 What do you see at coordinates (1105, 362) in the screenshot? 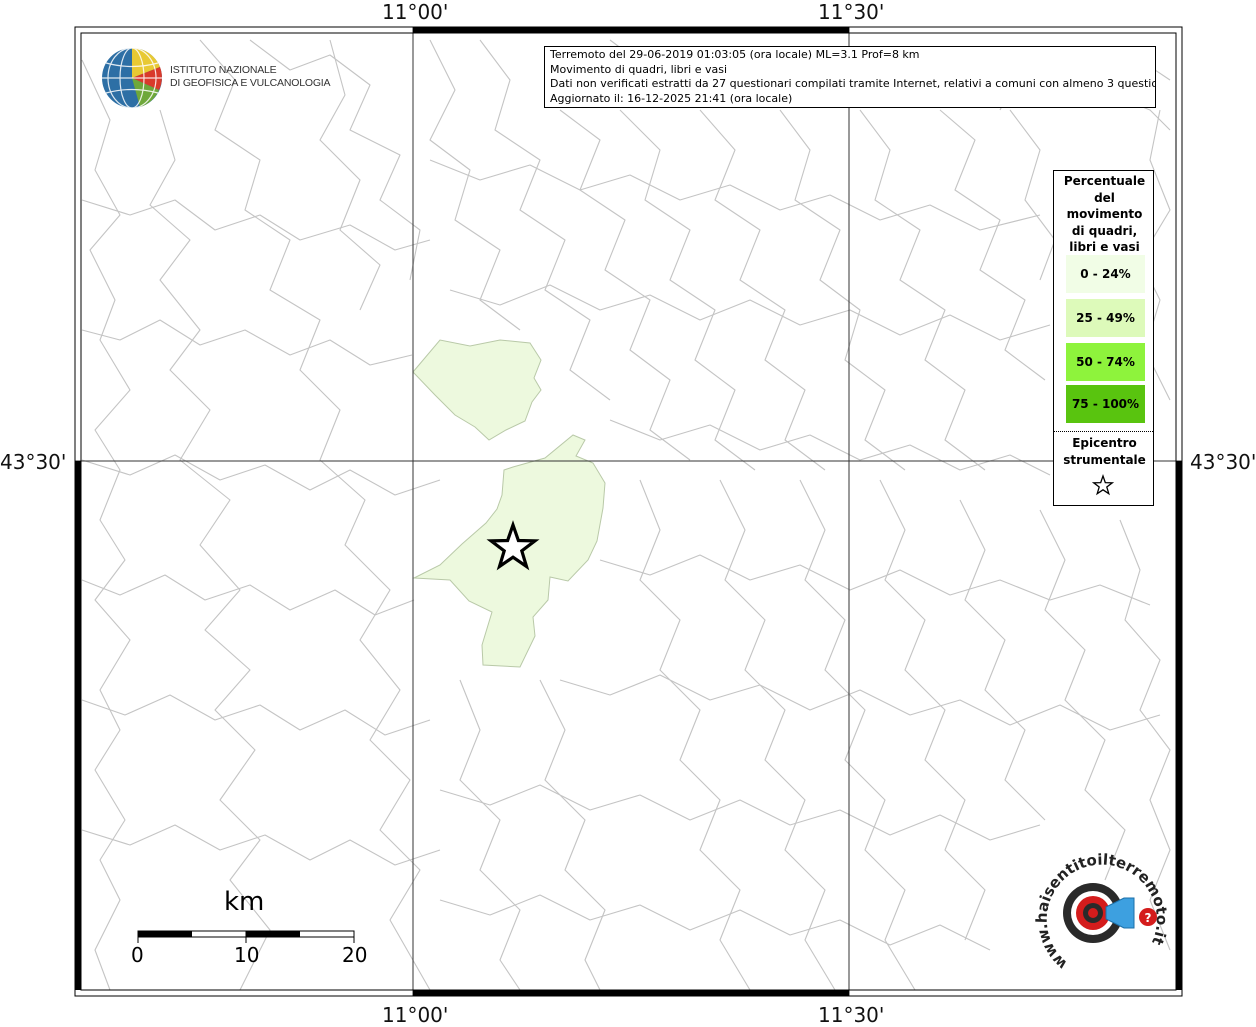
I see `legend-item-50-74: 50 - 74%` at bounding box center [1105, 362].